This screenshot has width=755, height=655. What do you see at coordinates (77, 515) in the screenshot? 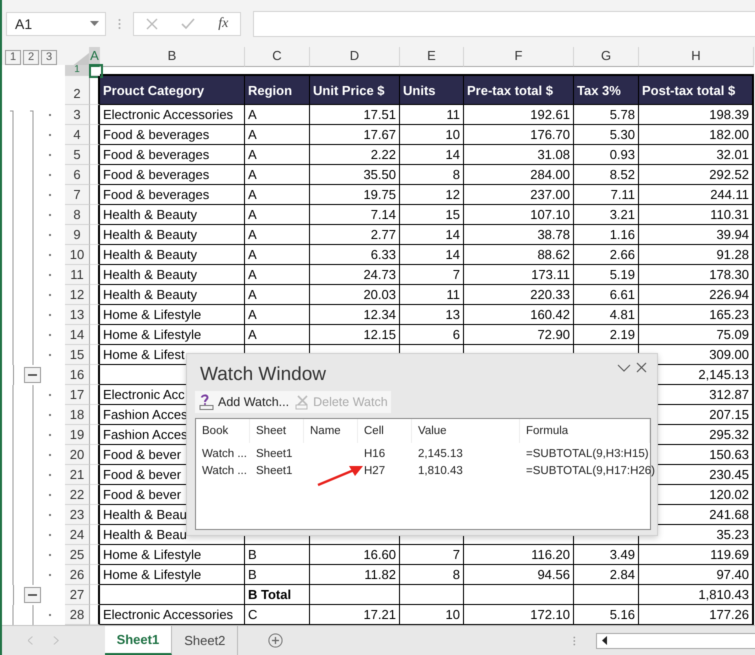
I see `row-header: 23` at bounding box center [77, 515].